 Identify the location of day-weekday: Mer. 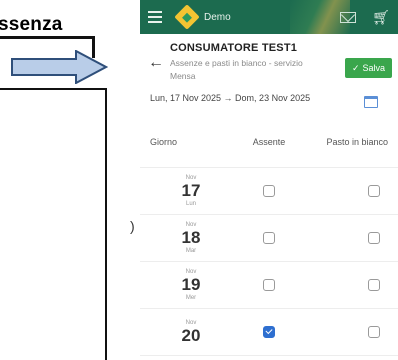
(191, 298).